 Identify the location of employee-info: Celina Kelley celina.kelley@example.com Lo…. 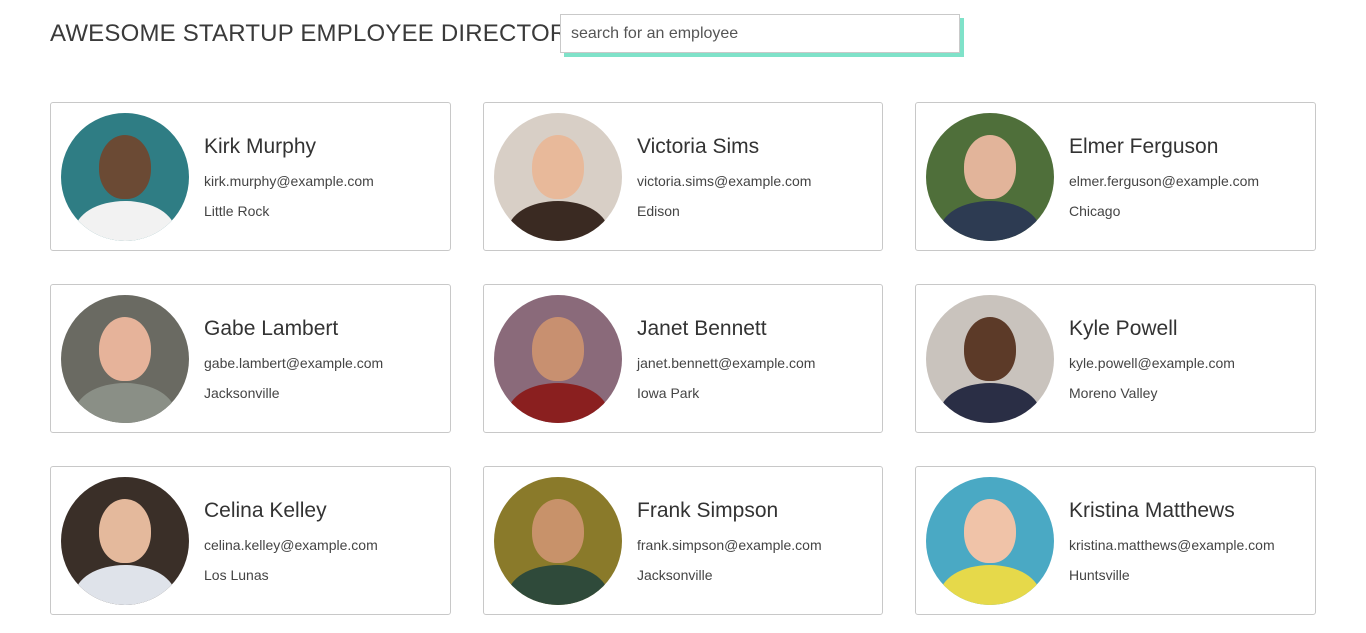
(291, 541).